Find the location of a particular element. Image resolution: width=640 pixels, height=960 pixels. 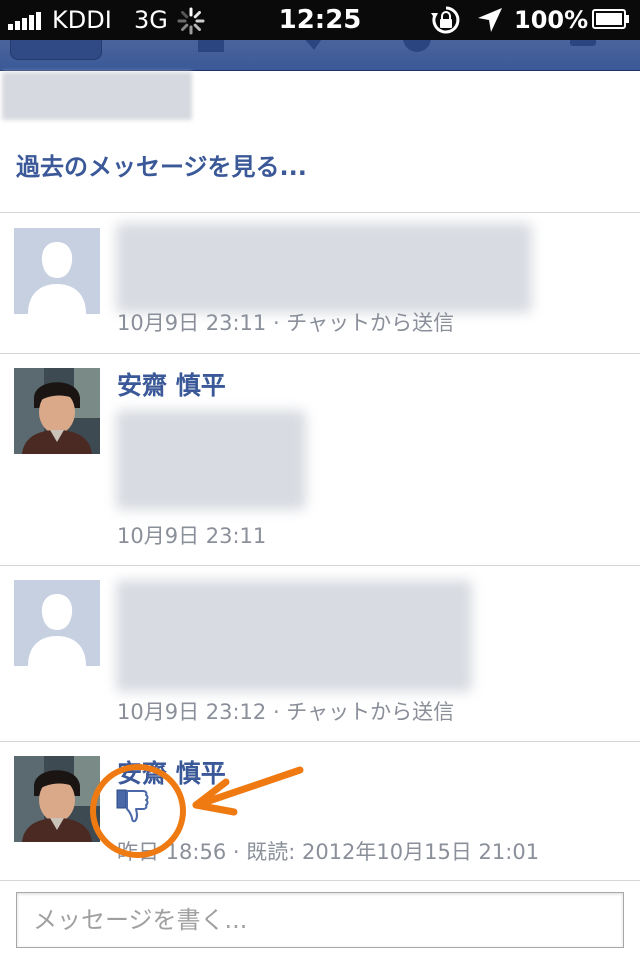

annotation-circle is located at coordinates (138, 811).